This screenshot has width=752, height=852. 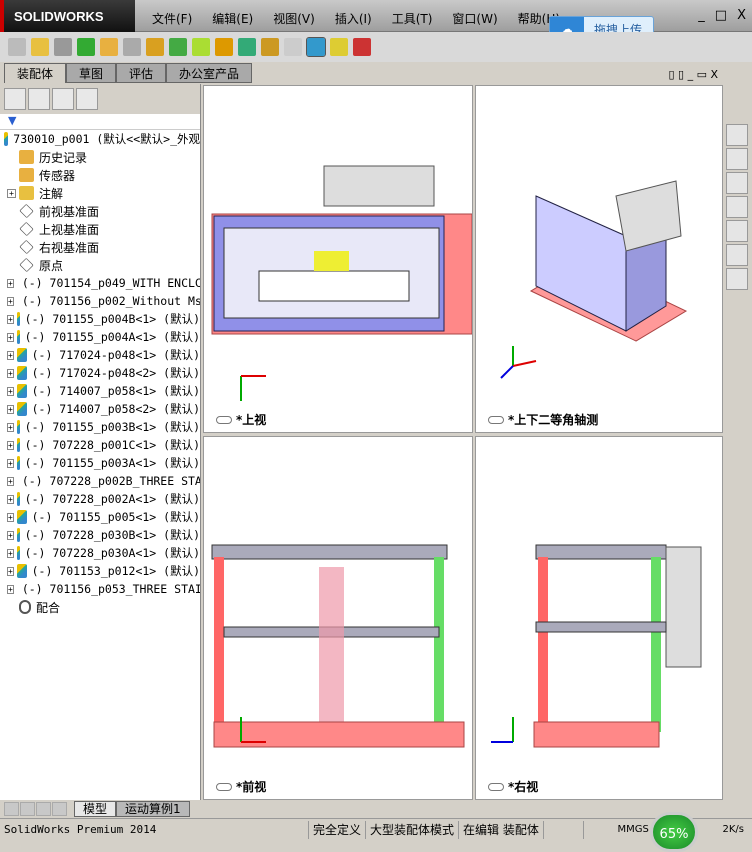 What do you see at coordinates (412, 18) in the screenshot?
I see `menu-tools: 工具(T)` at bounding box center [412, 18].